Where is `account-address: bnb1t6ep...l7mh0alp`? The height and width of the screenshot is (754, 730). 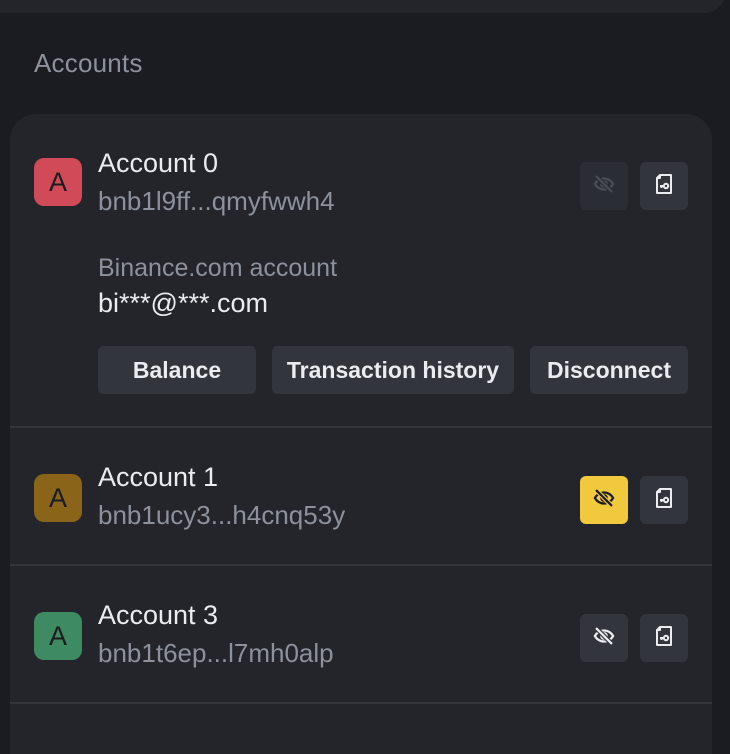
account-address: bnb1t6ep...l7mh0alp is located at coordinates (216, 653).